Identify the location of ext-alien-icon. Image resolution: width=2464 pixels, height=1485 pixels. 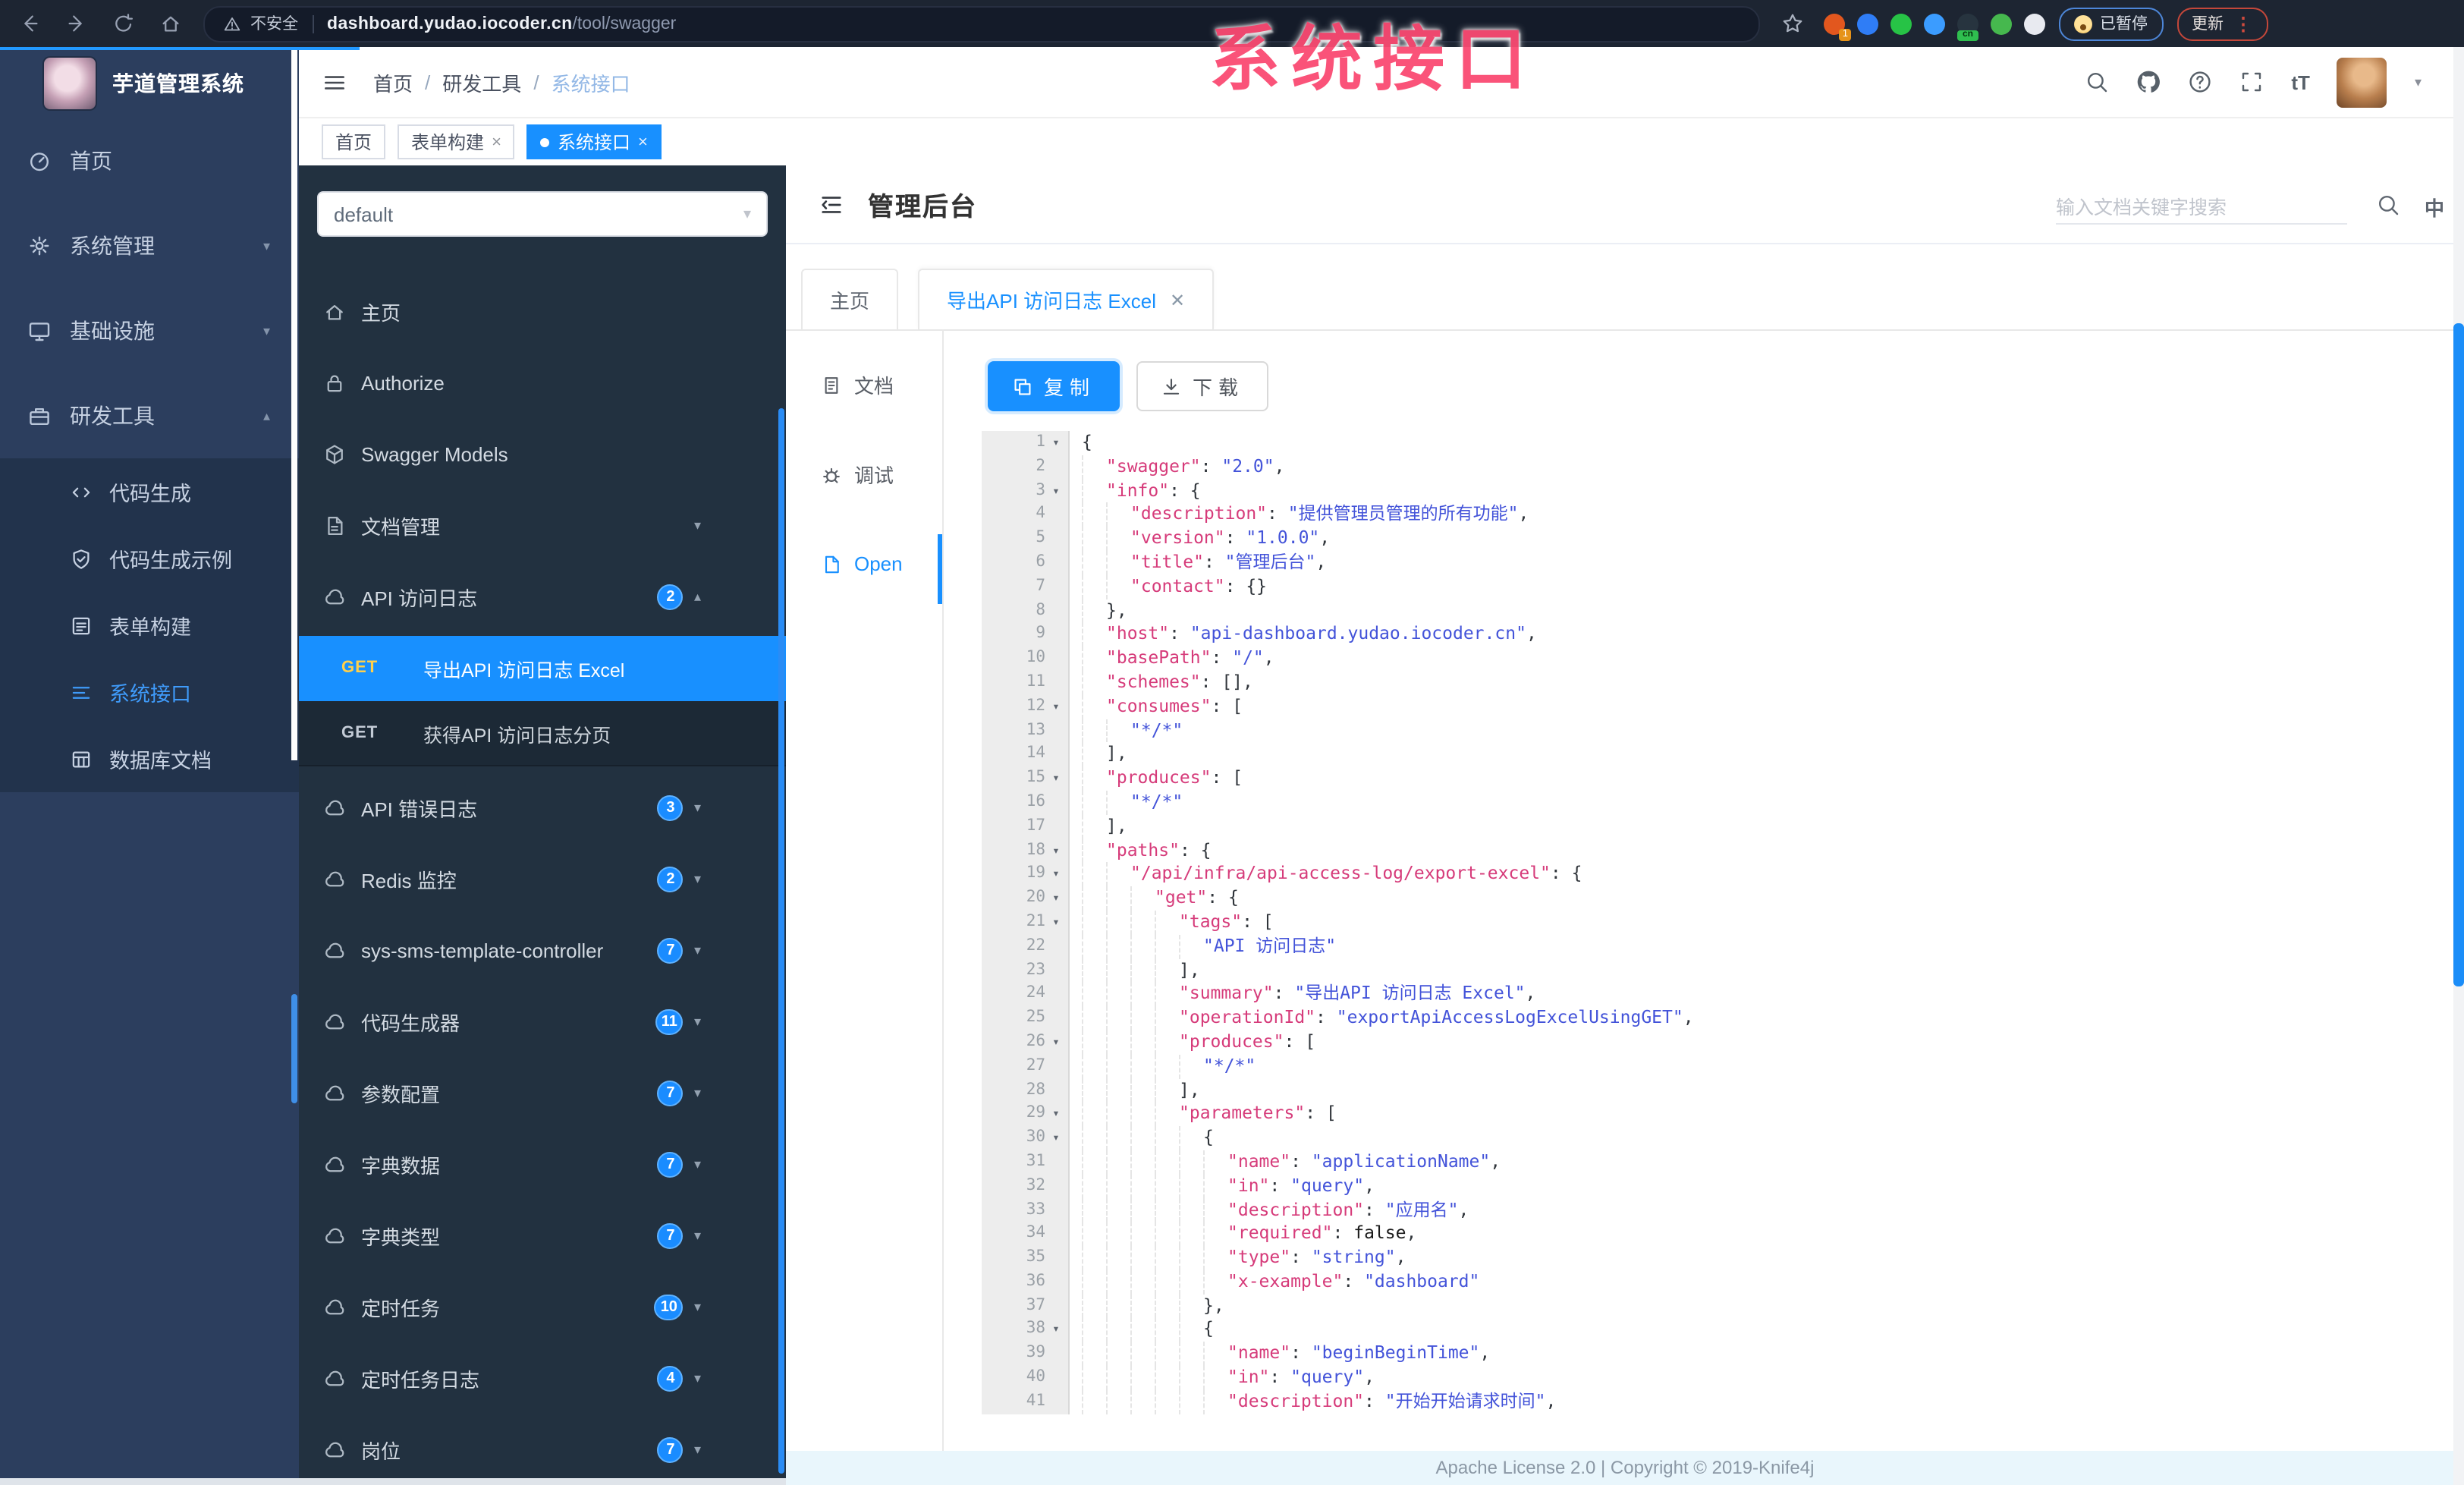
(2001, 23).